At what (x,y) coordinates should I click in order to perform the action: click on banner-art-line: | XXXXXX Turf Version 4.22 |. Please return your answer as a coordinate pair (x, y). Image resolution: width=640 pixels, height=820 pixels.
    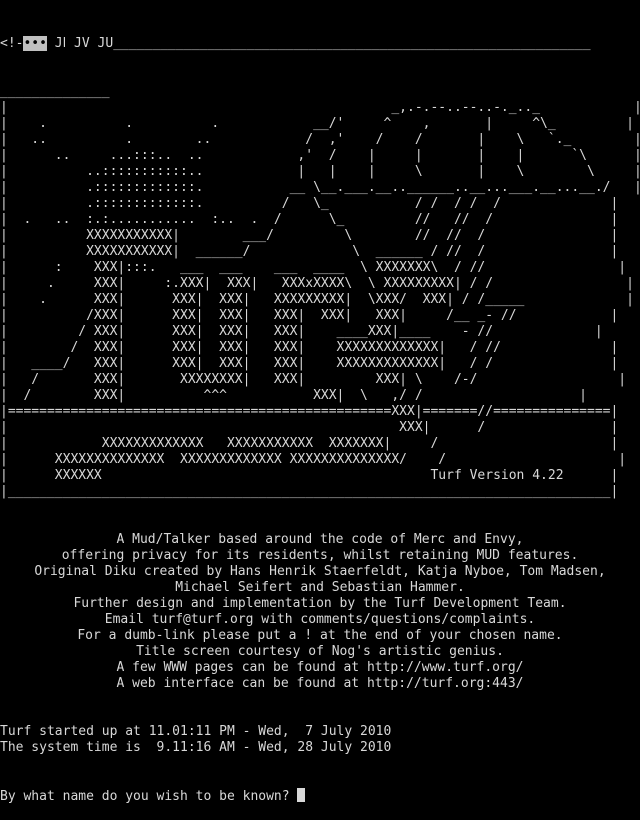
    Looking at the image, I should click on (309, 475).